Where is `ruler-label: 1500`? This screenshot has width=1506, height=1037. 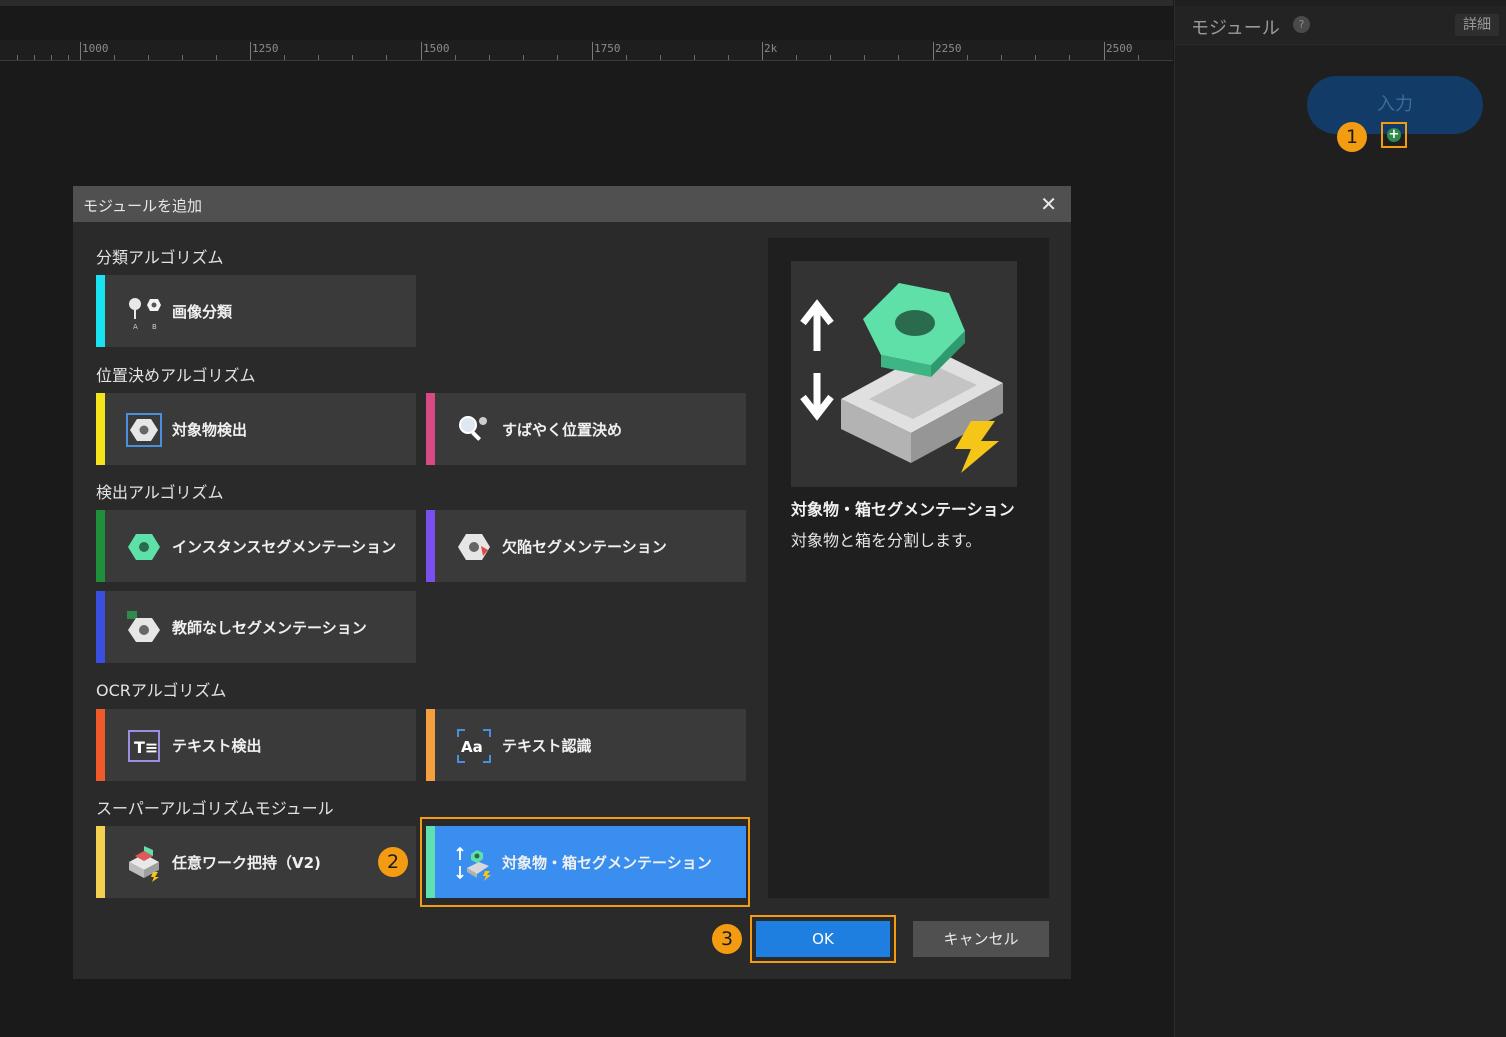 ruler-label: 1500 is located at coordinates (436, 48).